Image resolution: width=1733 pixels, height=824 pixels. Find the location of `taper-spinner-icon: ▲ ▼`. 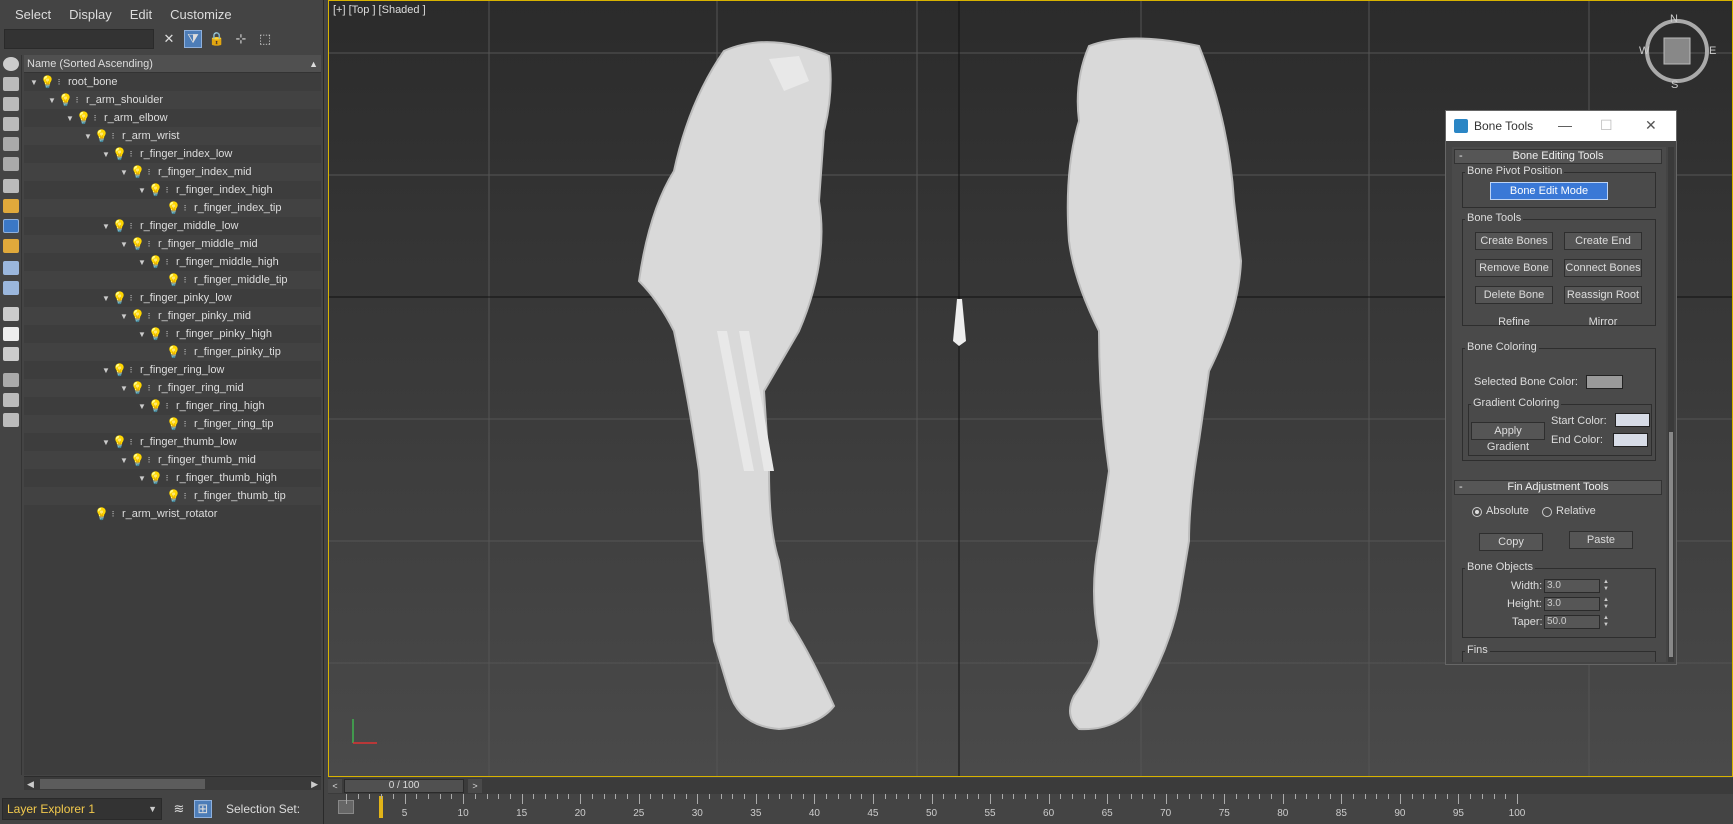

taper-spinner-icon: ▲ ▼ is located at coordinates (1606, 622).